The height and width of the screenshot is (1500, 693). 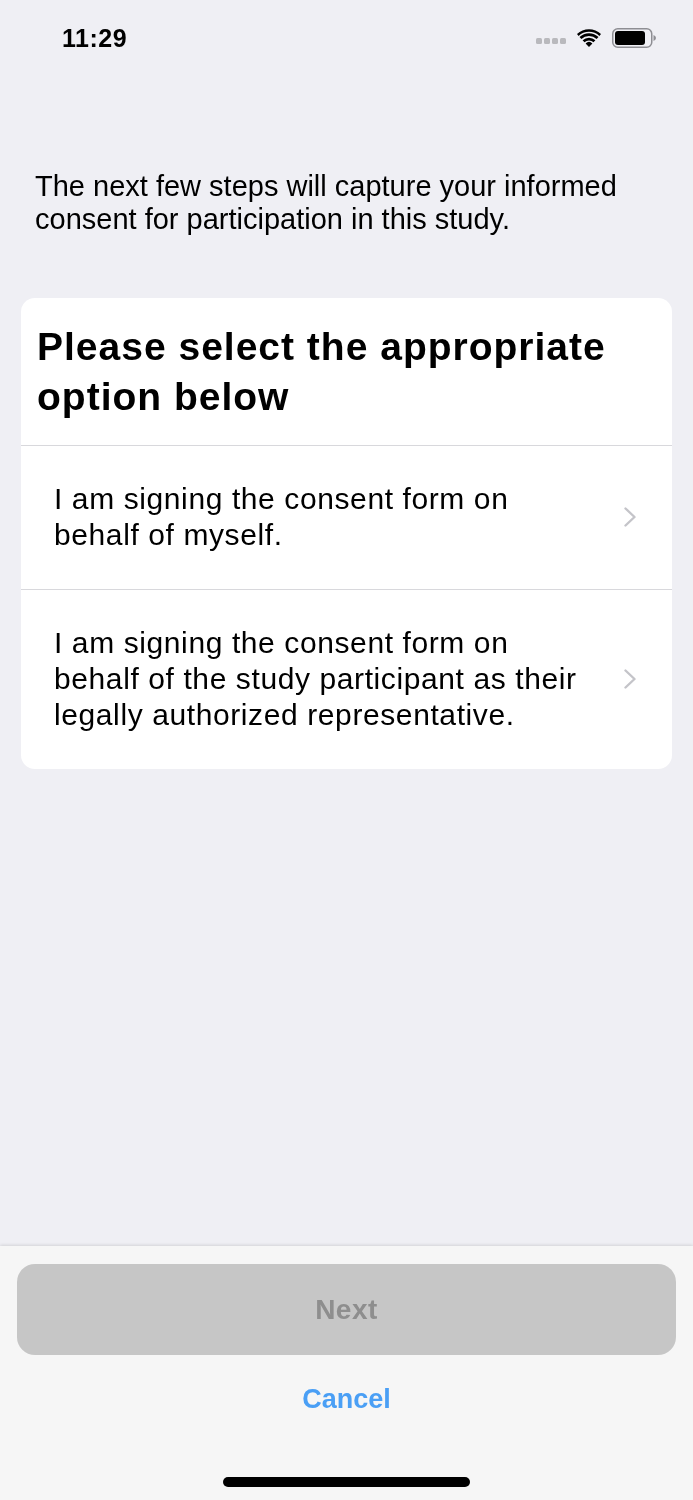 What do you see at coordinates (346, 679) in the screenshot?
I see `option-row: I am signing the consent form on behalf of the study participant as their legally authorized representative.` at bounding box center [346, 679].